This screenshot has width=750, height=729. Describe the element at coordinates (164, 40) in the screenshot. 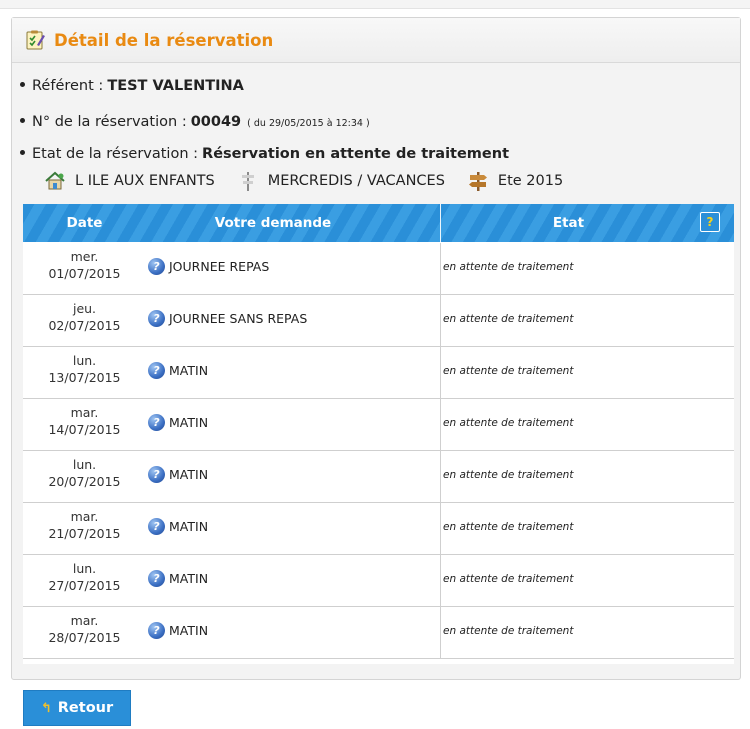

I see `panel-title: Détail de la réservation` at that location.